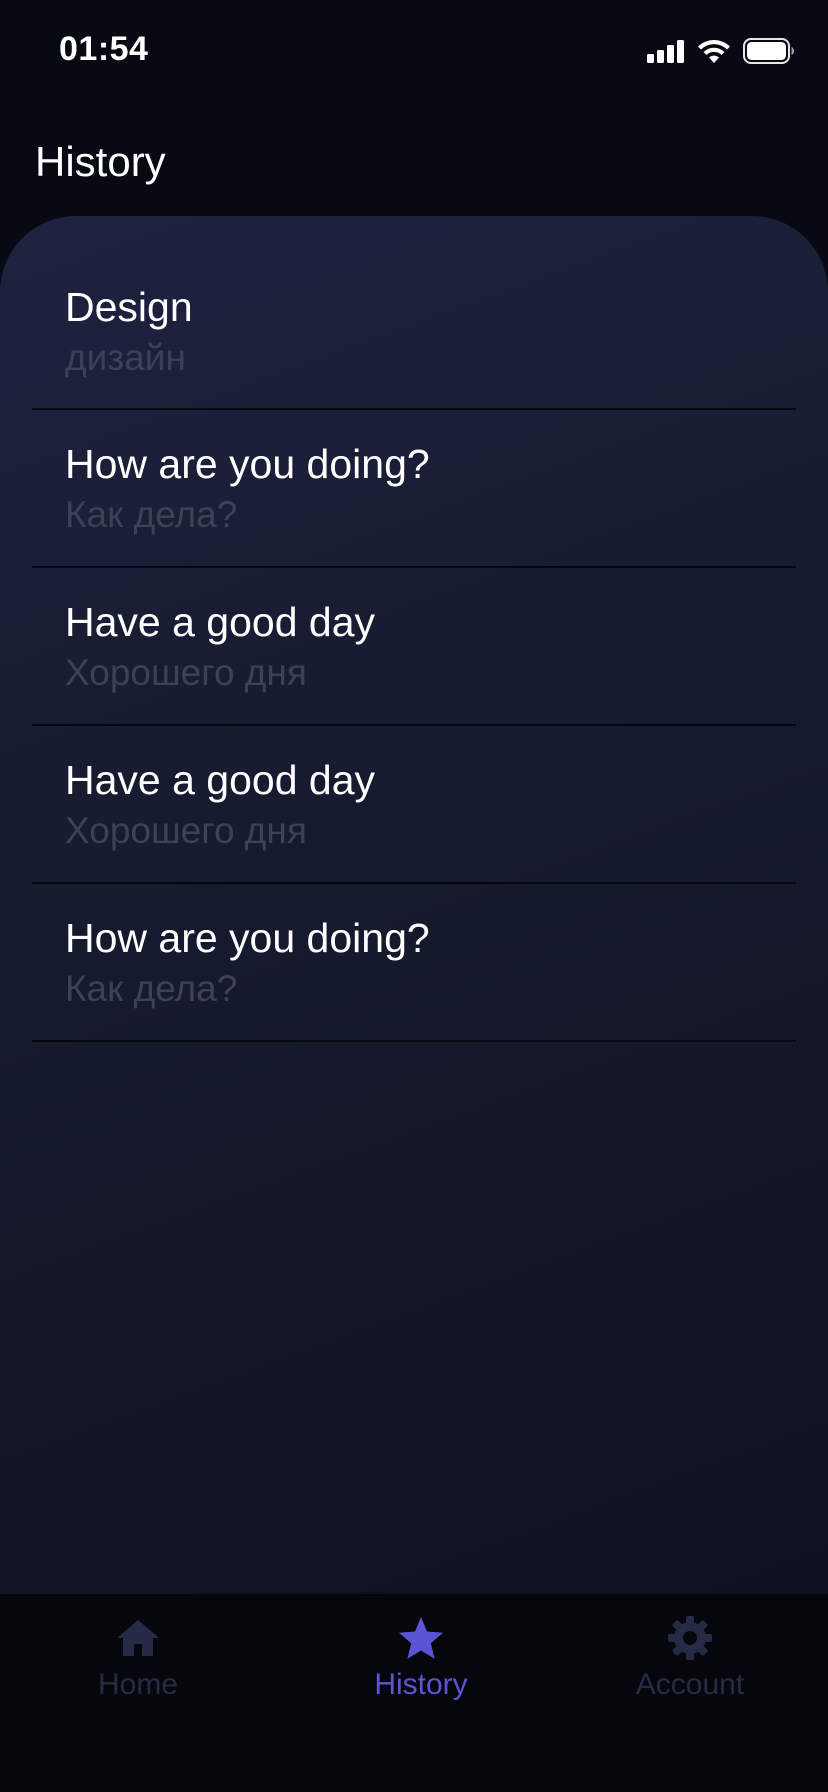  I want to click on page-title: History, so click(100, 161).